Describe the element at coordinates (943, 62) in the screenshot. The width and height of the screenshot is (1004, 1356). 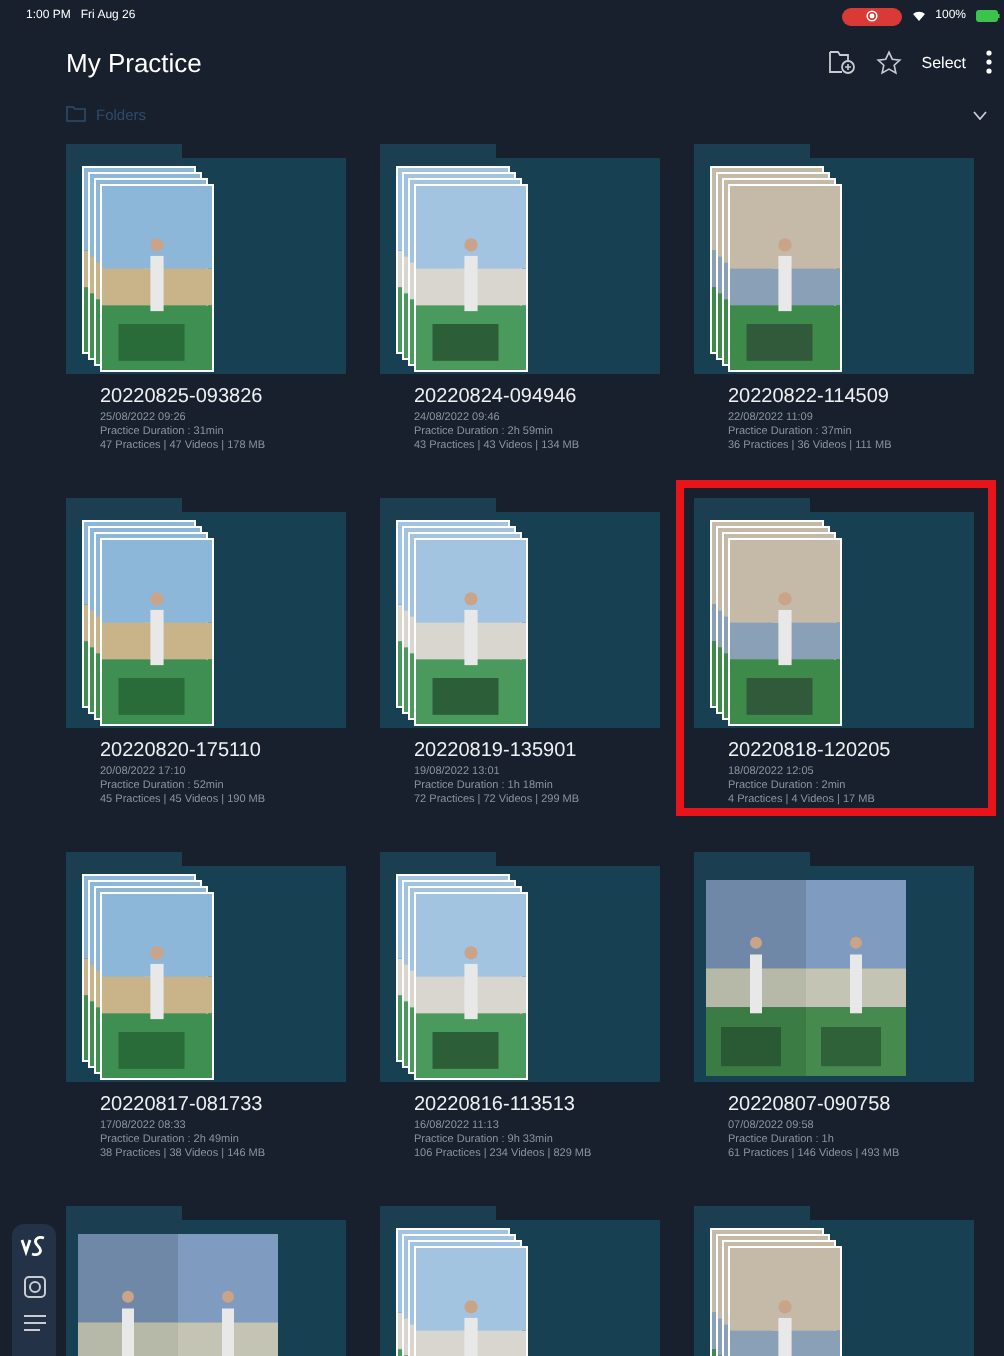
I see `select-button: Select` at that location.